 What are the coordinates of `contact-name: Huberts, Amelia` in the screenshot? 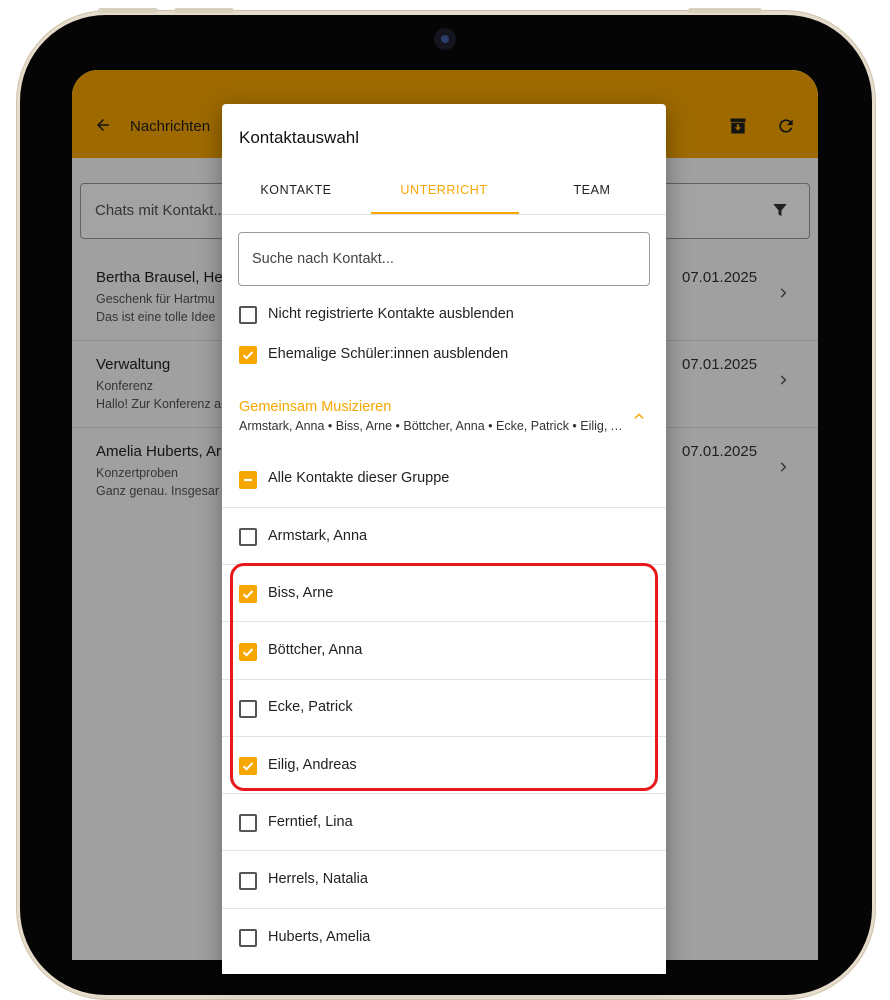 It's located at (319, 937).